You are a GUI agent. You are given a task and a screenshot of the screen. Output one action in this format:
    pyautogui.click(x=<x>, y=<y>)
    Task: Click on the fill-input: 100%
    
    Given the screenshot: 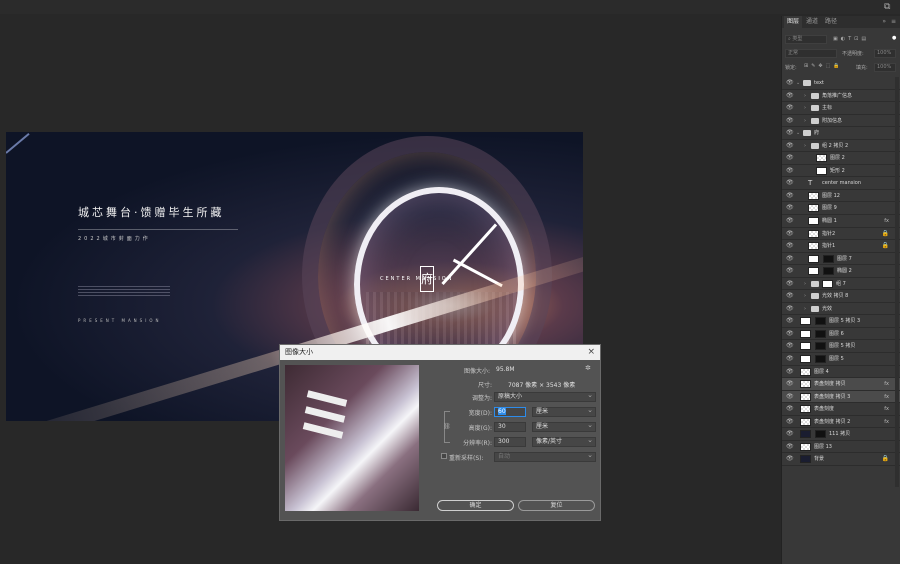 What is the action you would take?
    pyautogui.click(x=885, y=67)
    